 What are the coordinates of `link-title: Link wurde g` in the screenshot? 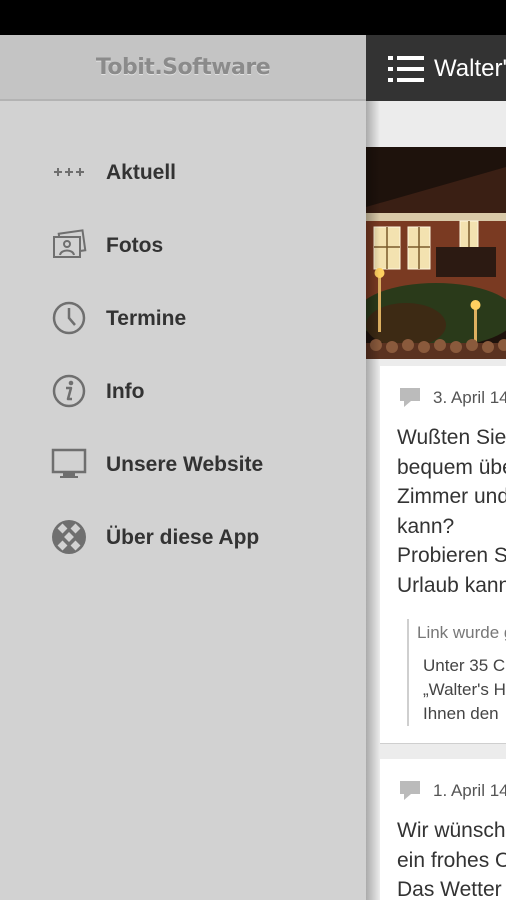 It's located at (461, 632).